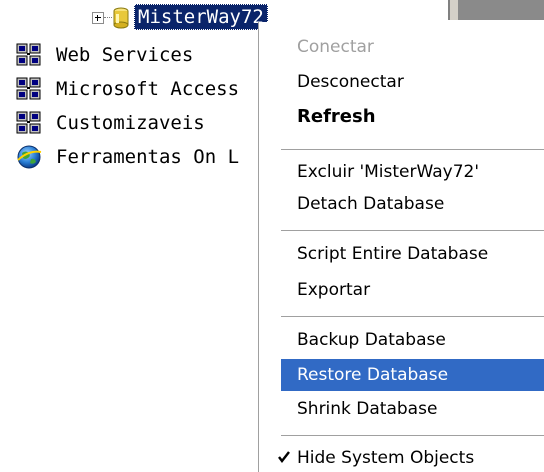 The height and width of the screenshot is (472, 544). Describe the element at coordinates (284, 458) in the screenshot. I see `checkmark-icon` at that location.